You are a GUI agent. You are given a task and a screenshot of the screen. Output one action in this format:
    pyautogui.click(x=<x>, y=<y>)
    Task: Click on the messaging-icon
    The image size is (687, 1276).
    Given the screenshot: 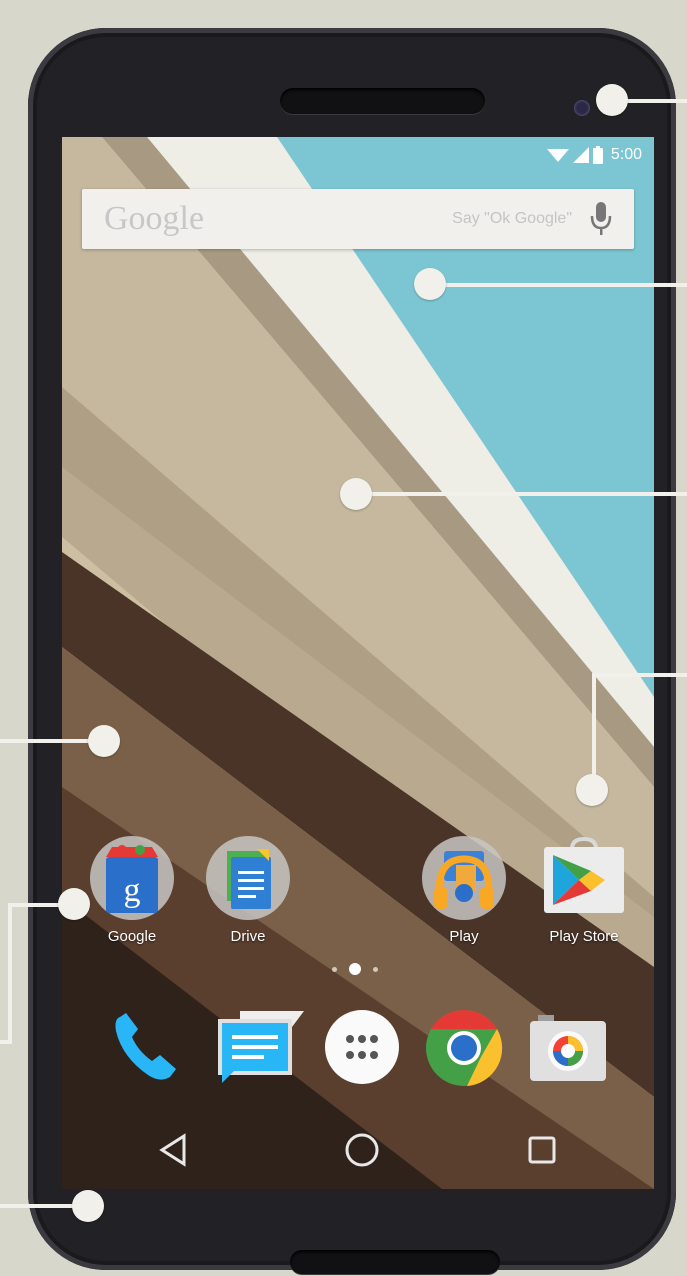 What is the action you would take?
    pyautogui.click(x=258, y=1047)
    